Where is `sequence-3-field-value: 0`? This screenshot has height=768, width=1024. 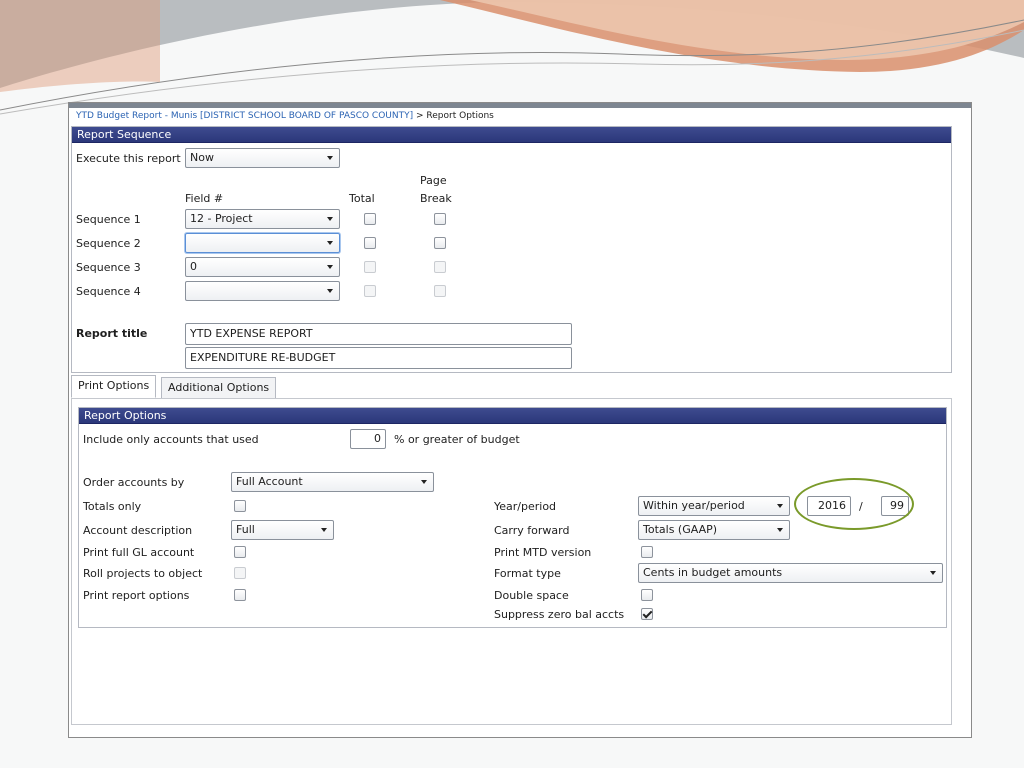 sequence-3-field-value: 0 is located at coordinates (193, 266).